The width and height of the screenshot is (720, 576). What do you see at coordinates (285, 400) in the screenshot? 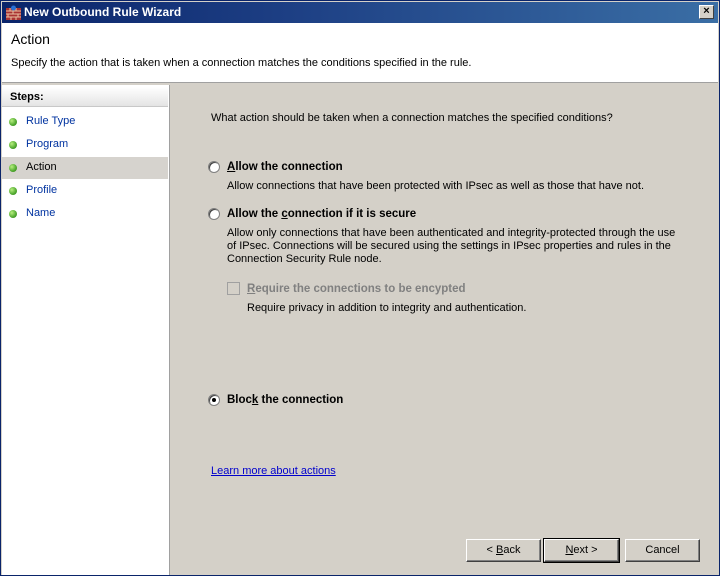
I see `block-label: Block the connection` at bounding box center [285, 400].